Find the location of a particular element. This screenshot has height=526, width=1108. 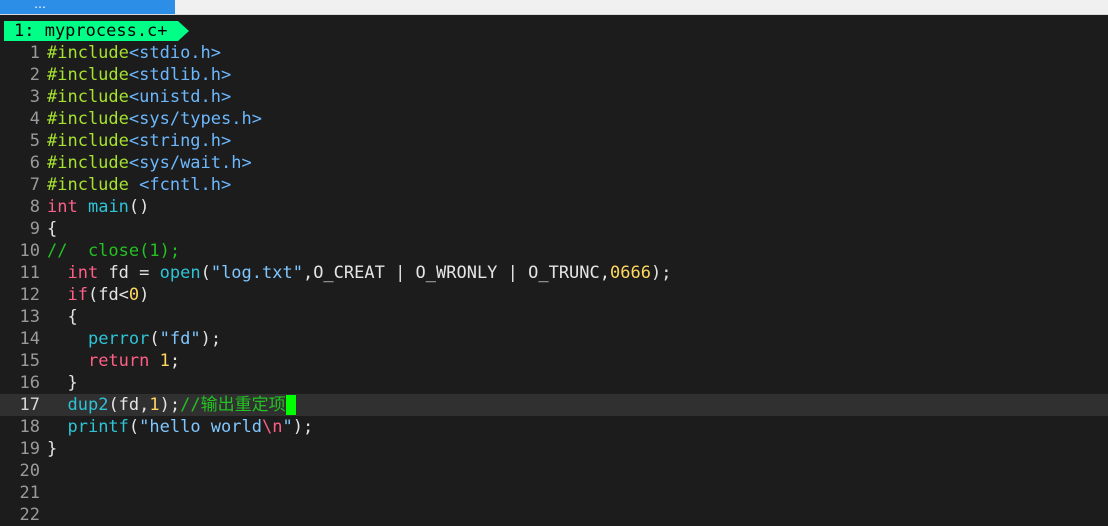

code-line: 6 #include<sys/wait.h> is located at coordinates (554, 163).